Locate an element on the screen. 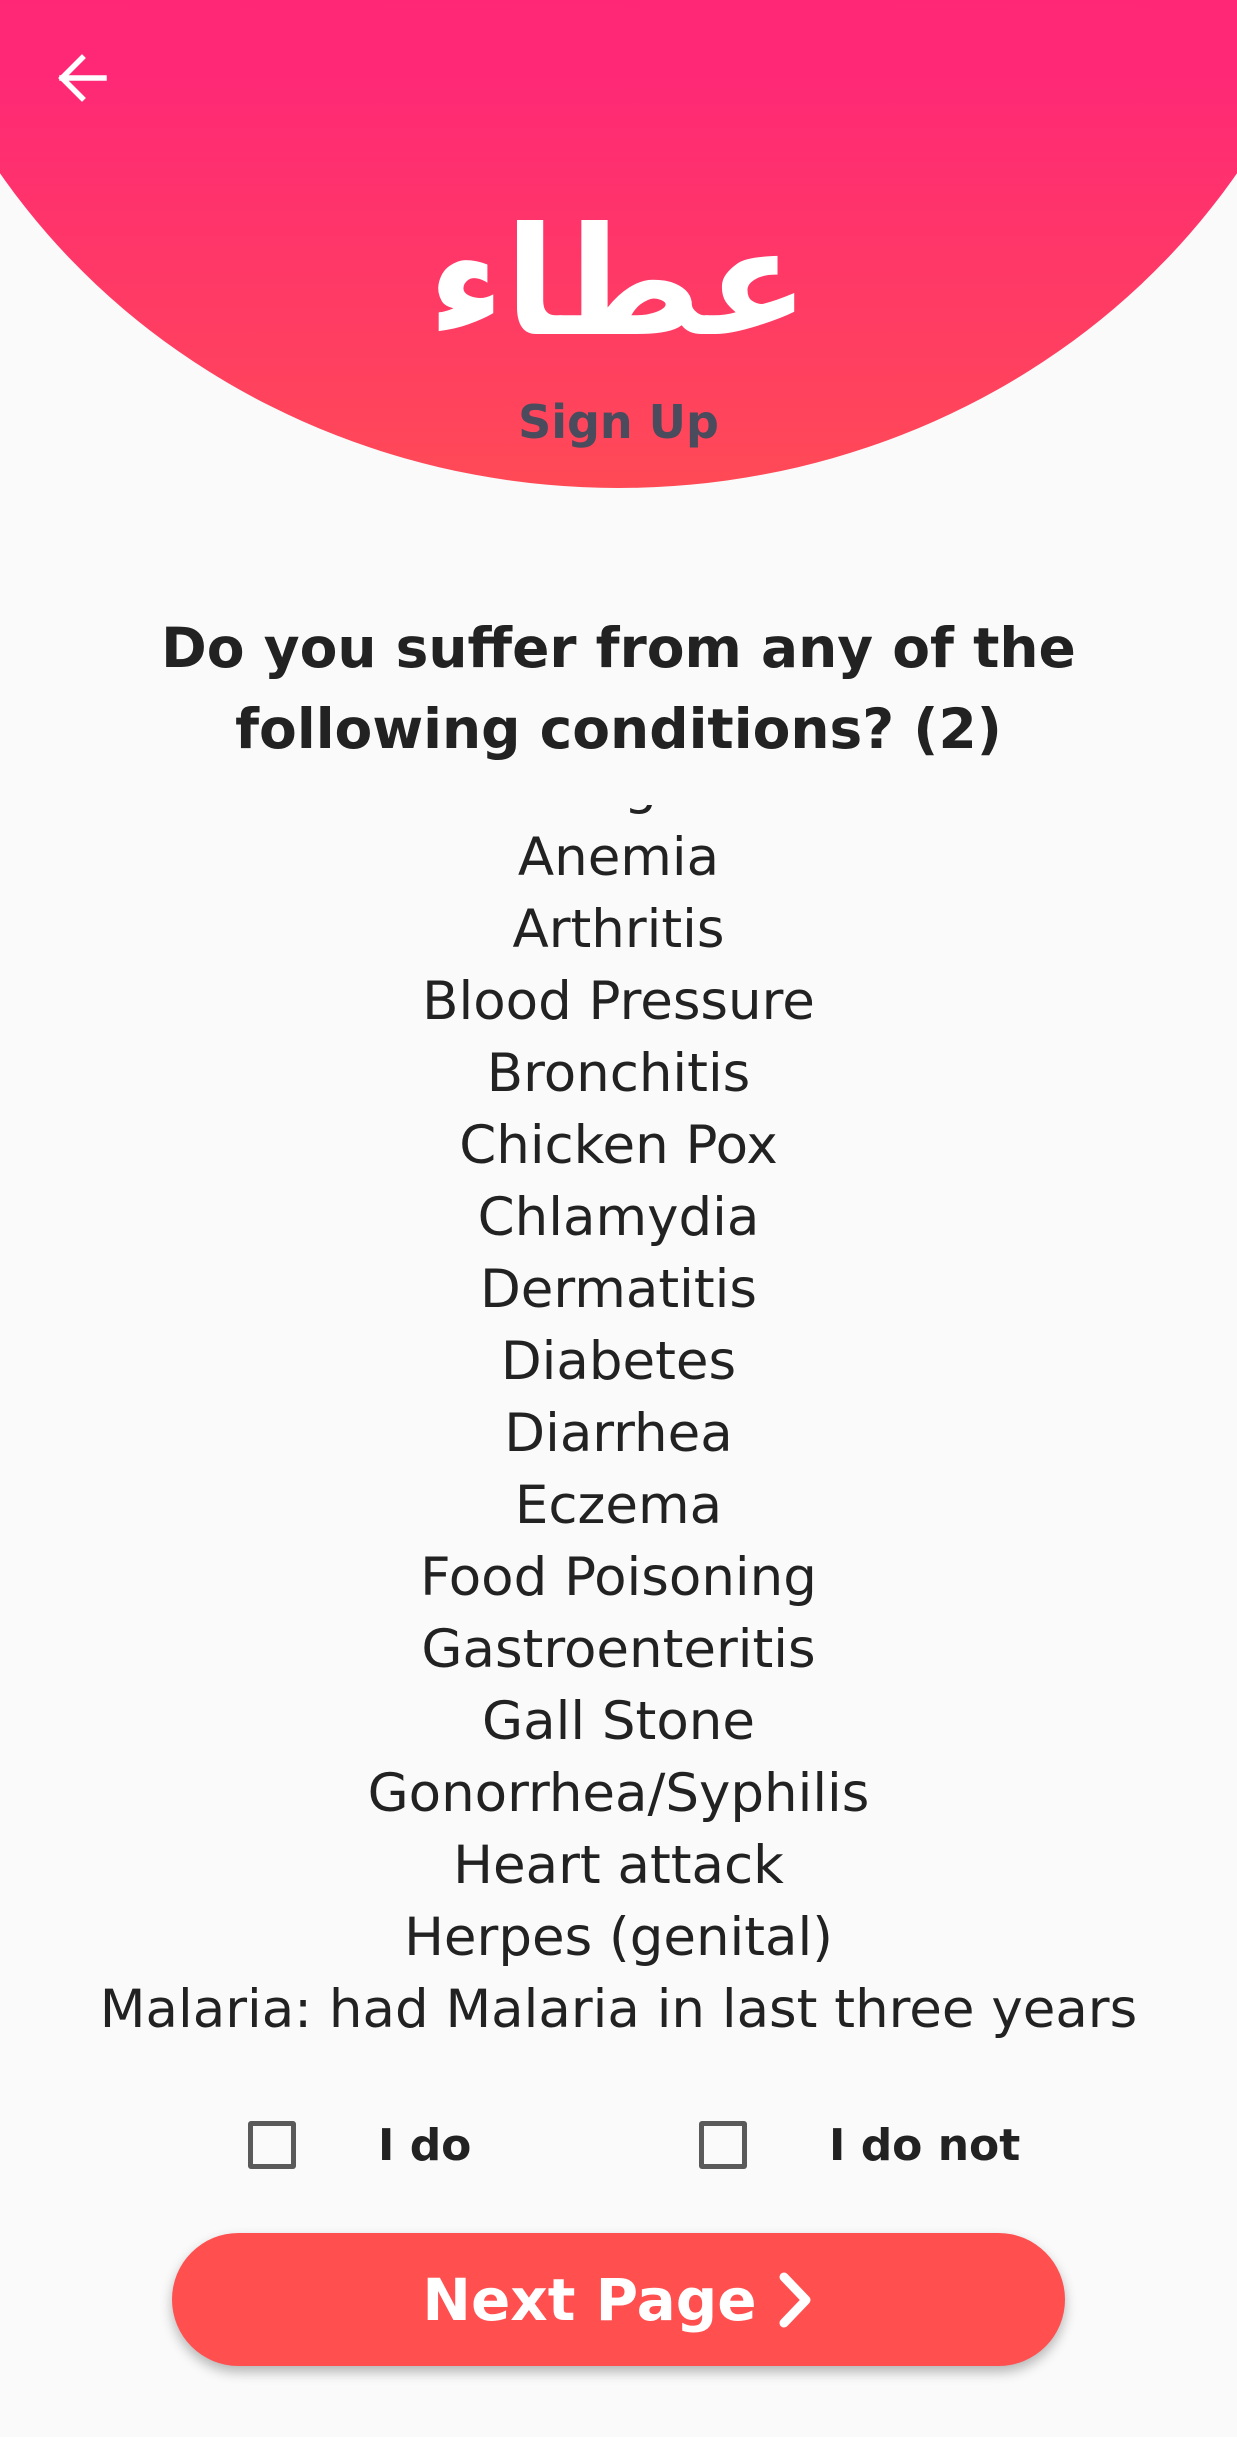 The width and height of the screenshot is (1237, 2437). i-do-checkbox is located at coordinates (272, 2145).